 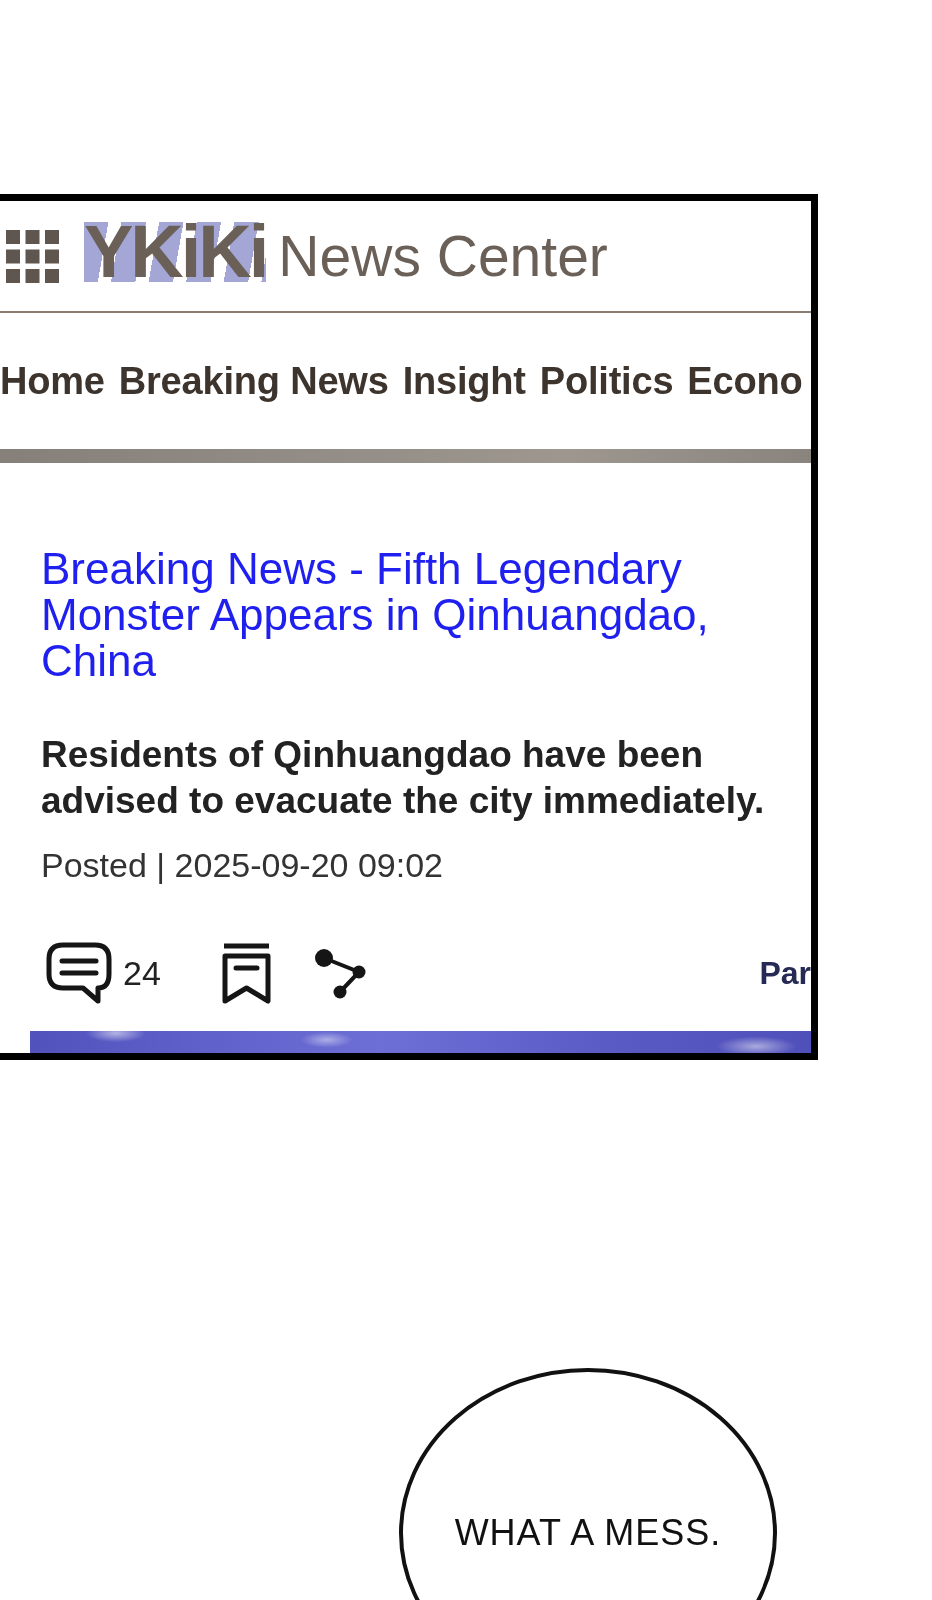 What do you see at coordinates (32, 256) in the screenshot?
I see `grid-menu-icon` at bounding box center [32, 256].